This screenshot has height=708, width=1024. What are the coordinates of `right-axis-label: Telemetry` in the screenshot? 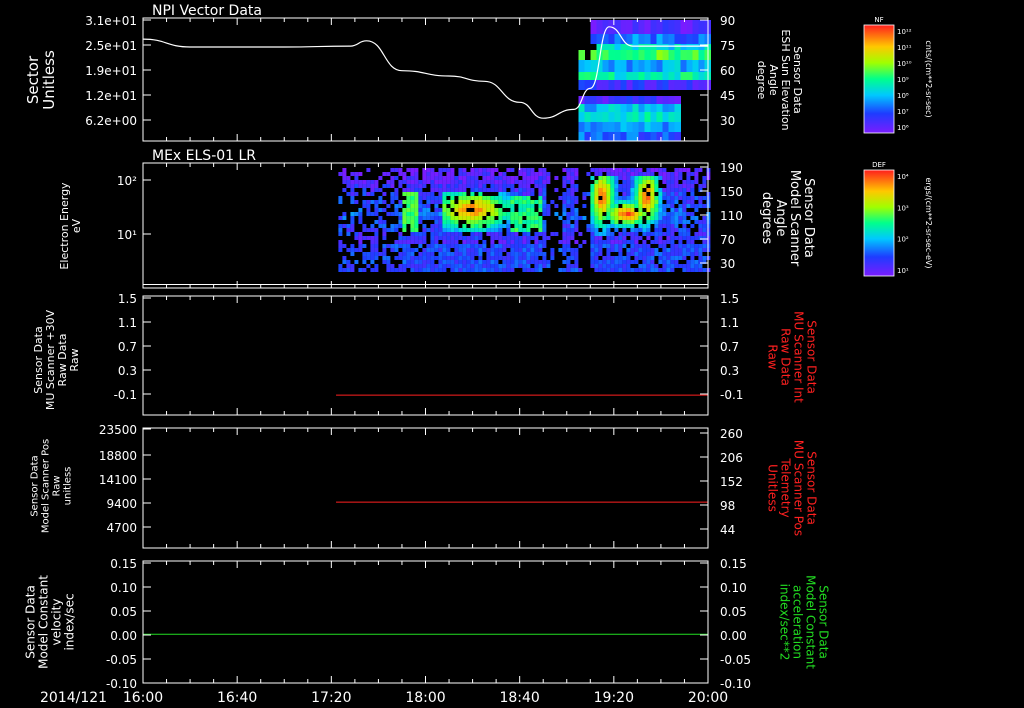 It's located at (786, 487).